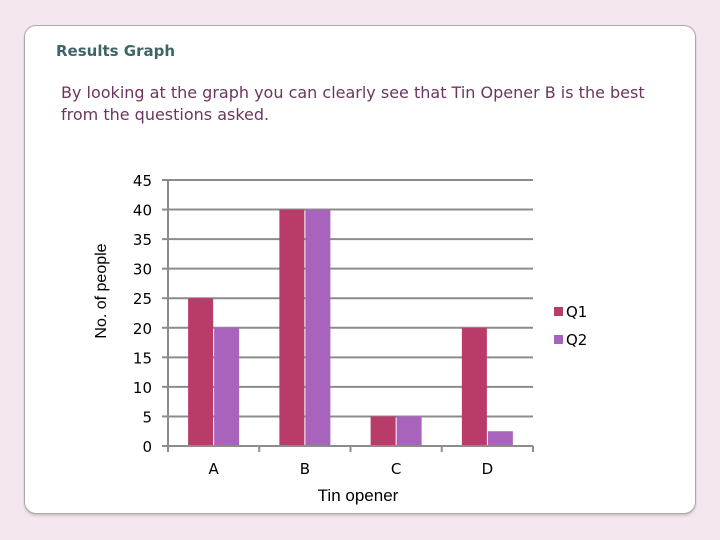  What do you see at coordinates (147, 447) in the screenshot?
I see `y-tick-label: 0` at bounding box center [147, 447].